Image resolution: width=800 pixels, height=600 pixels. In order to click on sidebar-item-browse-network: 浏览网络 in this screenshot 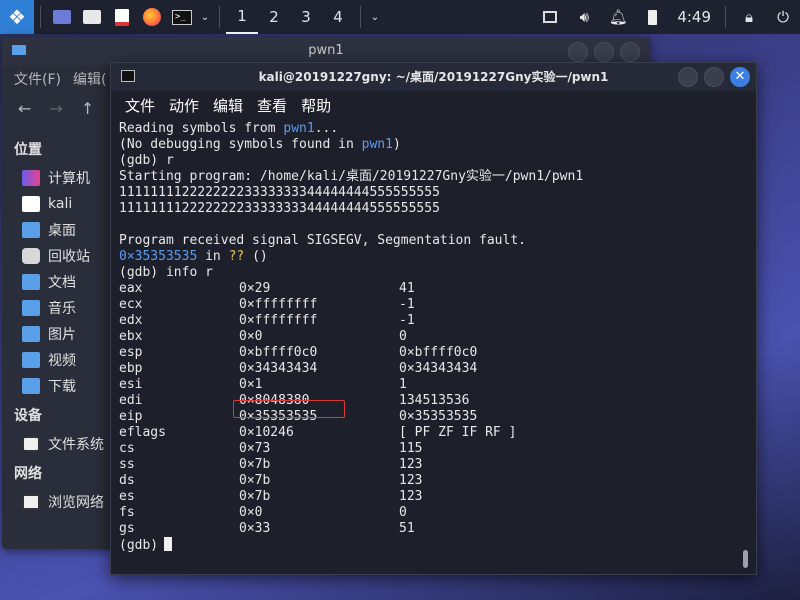, I will do `click(55, 502)`.